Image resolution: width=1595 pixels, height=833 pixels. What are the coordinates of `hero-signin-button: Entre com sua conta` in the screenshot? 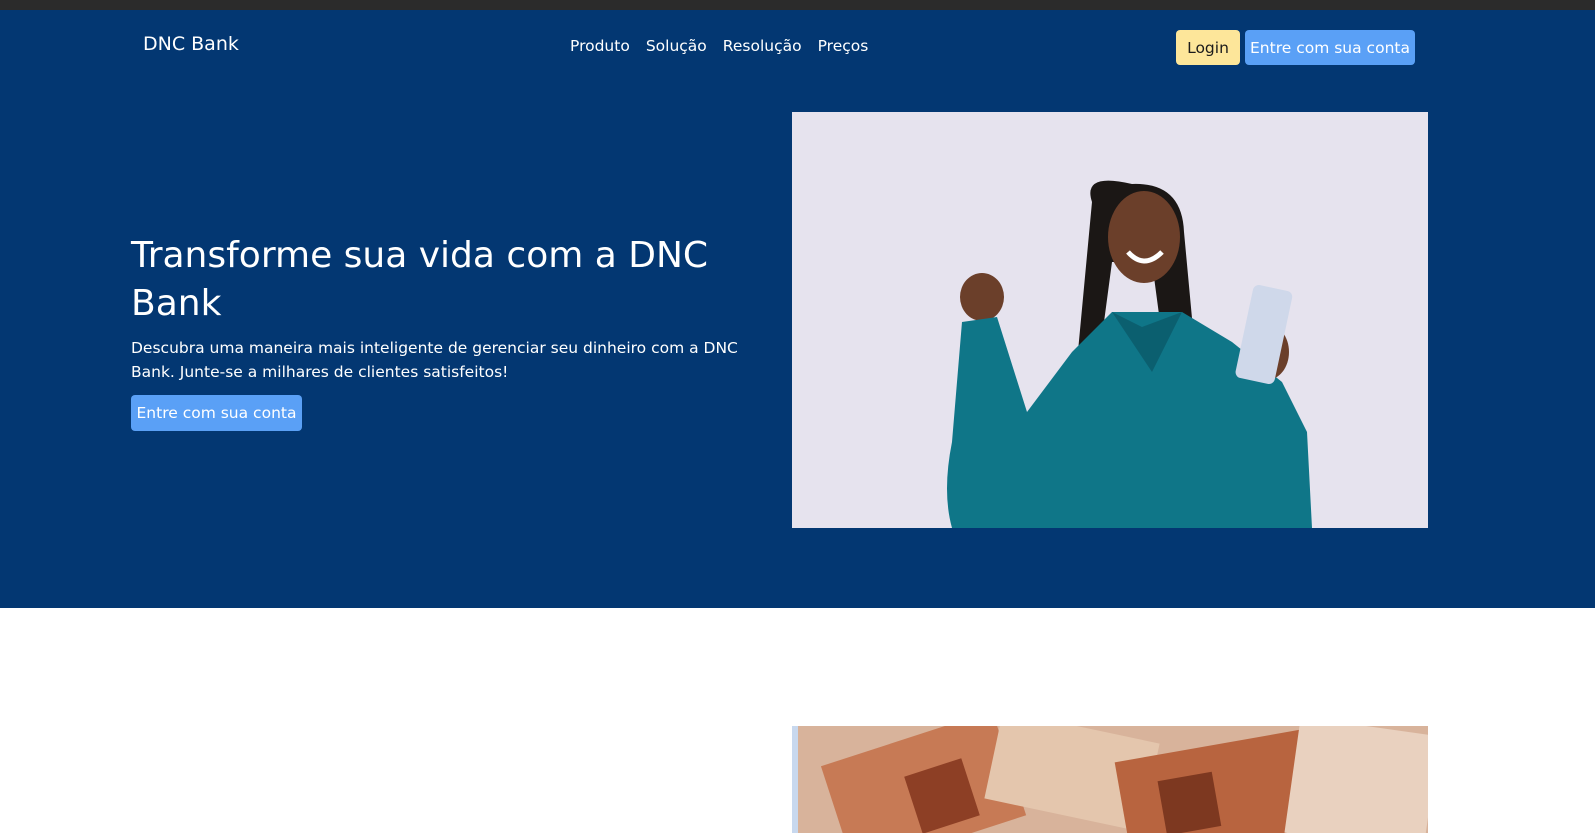 It's located at (216, 413).